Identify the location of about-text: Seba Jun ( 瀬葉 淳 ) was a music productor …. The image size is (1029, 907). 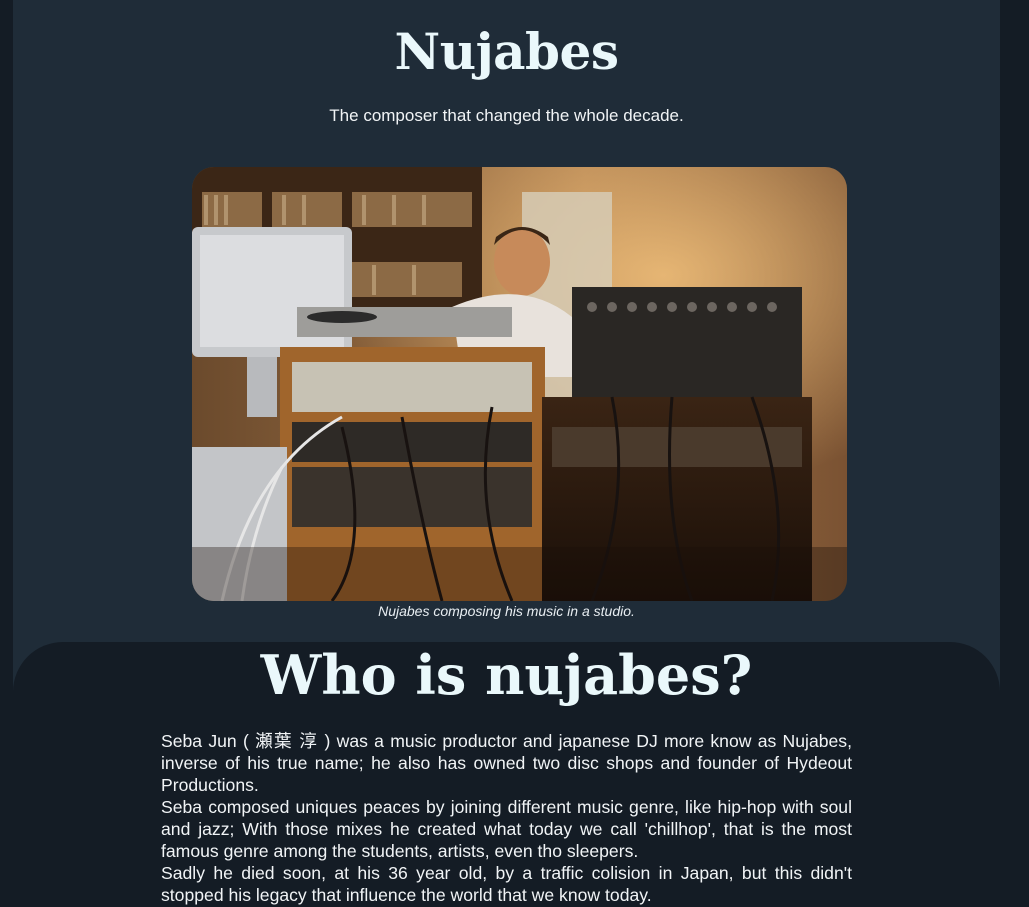
(506, 818).